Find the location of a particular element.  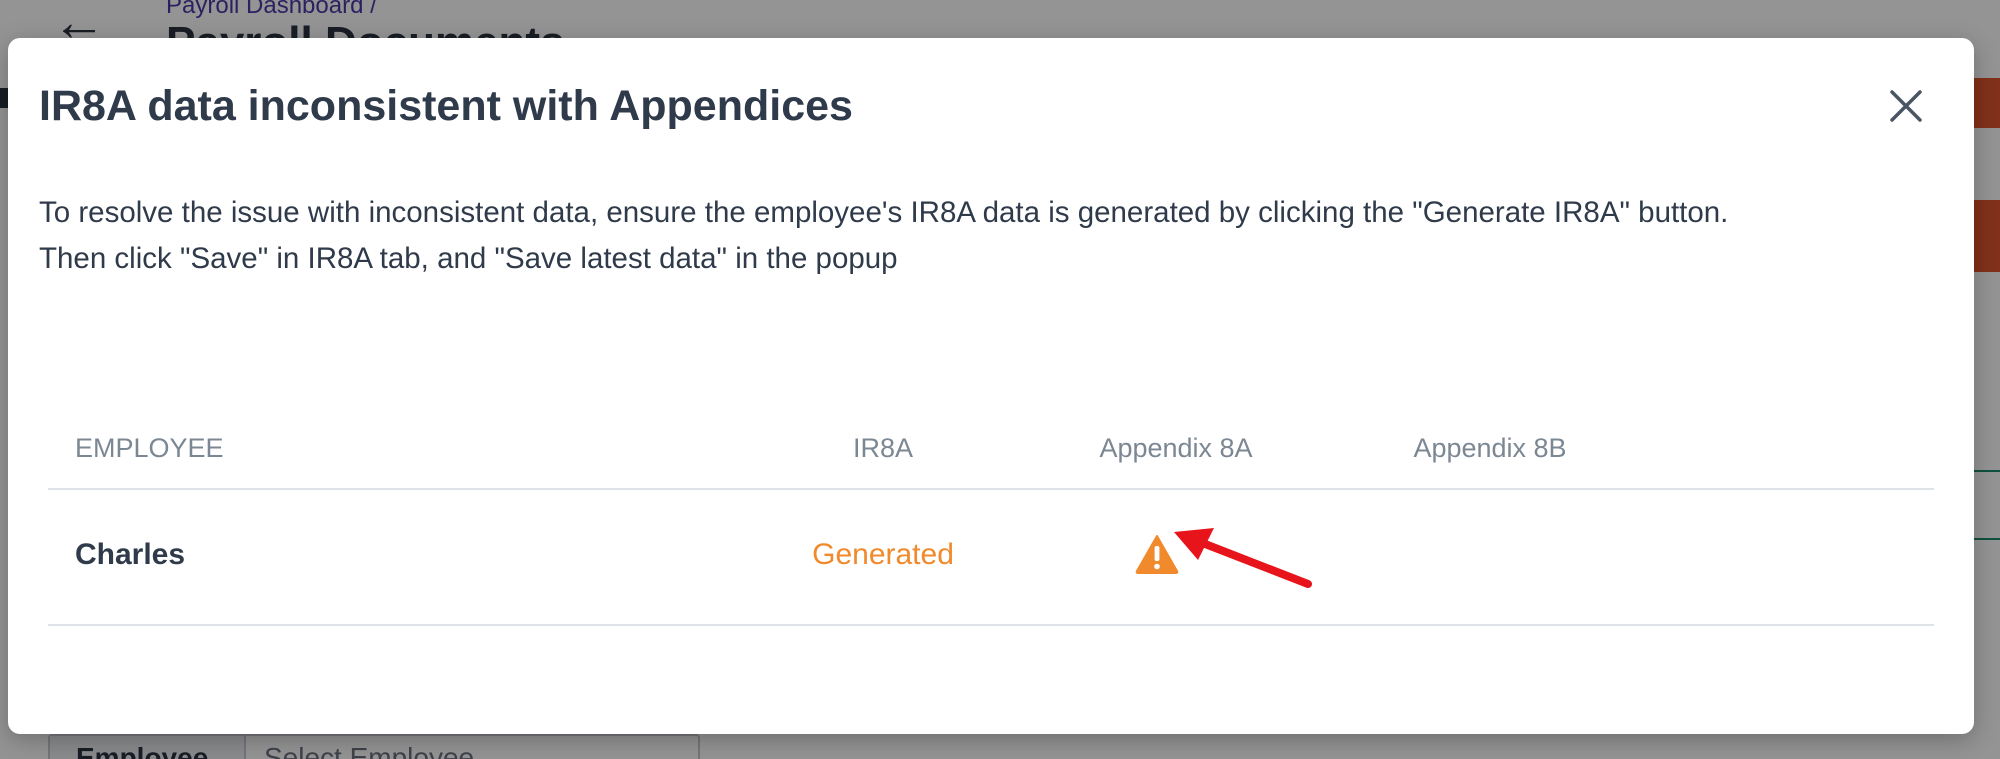

close-button is located at coordinates (1906, 106).